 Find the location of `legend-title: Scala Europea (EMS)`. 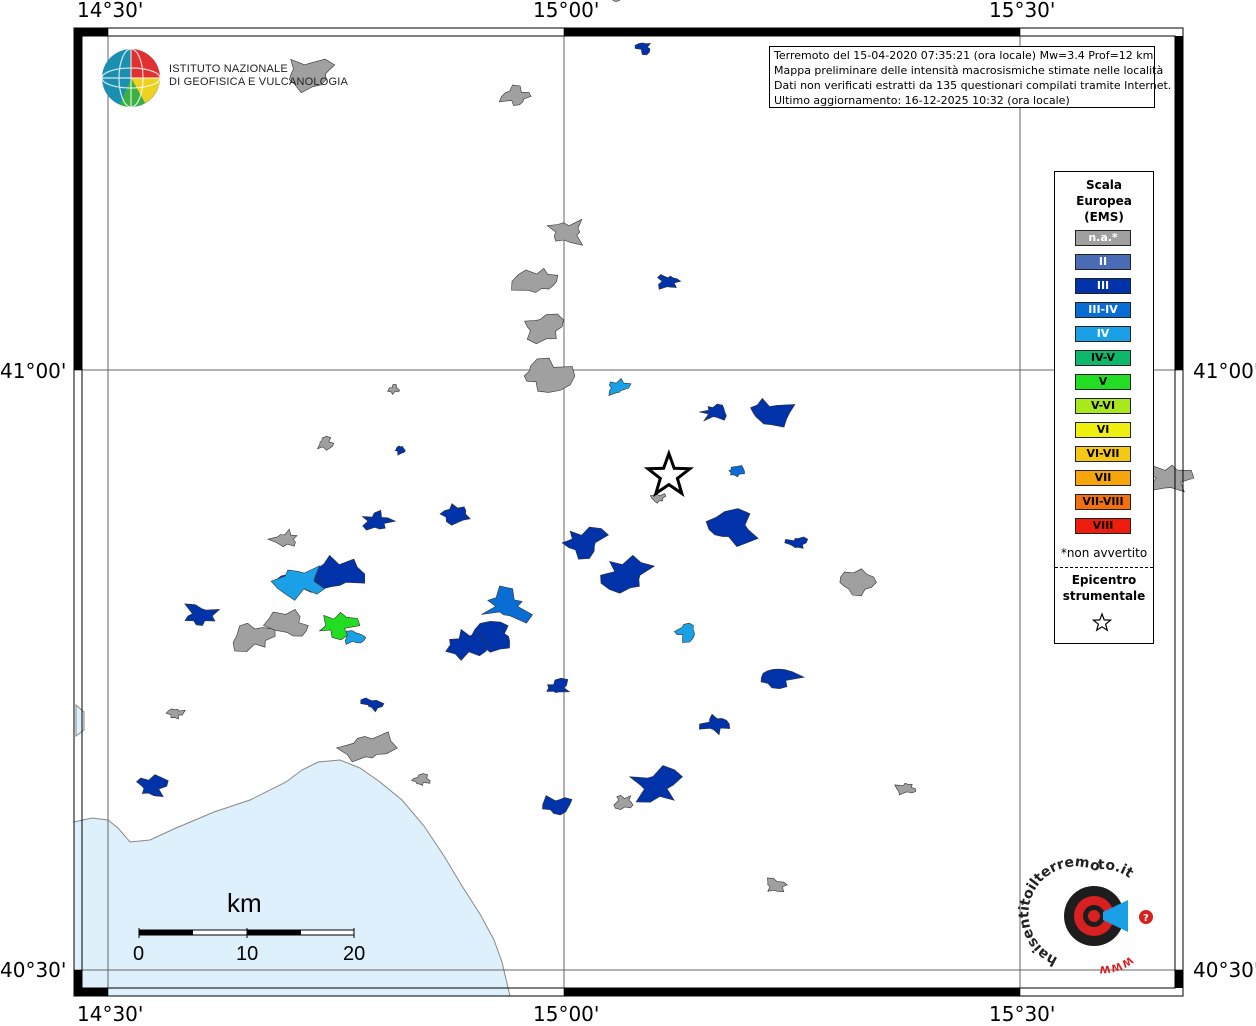

legend-title: Scala Europea (EMS) is located at coordinates (1104, 201).